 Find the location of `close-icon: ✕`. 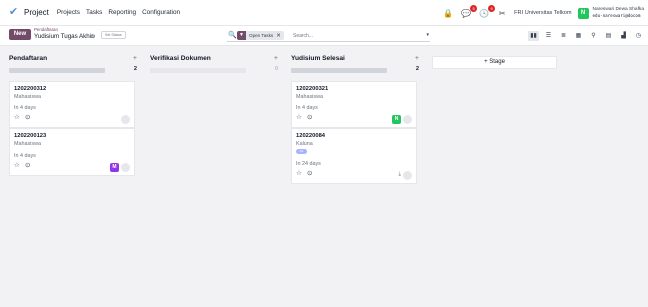

close-icon: ✕ is located at coordinates (280, 36).